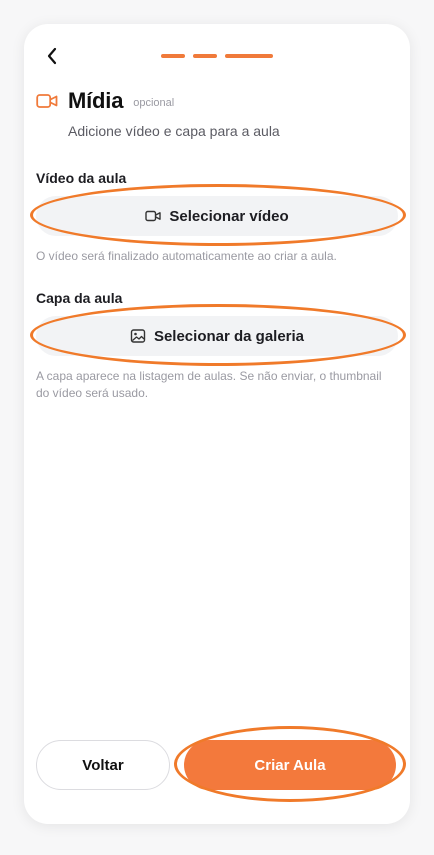 This screenshot has width=434, height=855. What do you see at coordinates (229, 216) in the screenshot?
I see `select-video-label: Selecionar vídeo` at bounding box center [229, 216].